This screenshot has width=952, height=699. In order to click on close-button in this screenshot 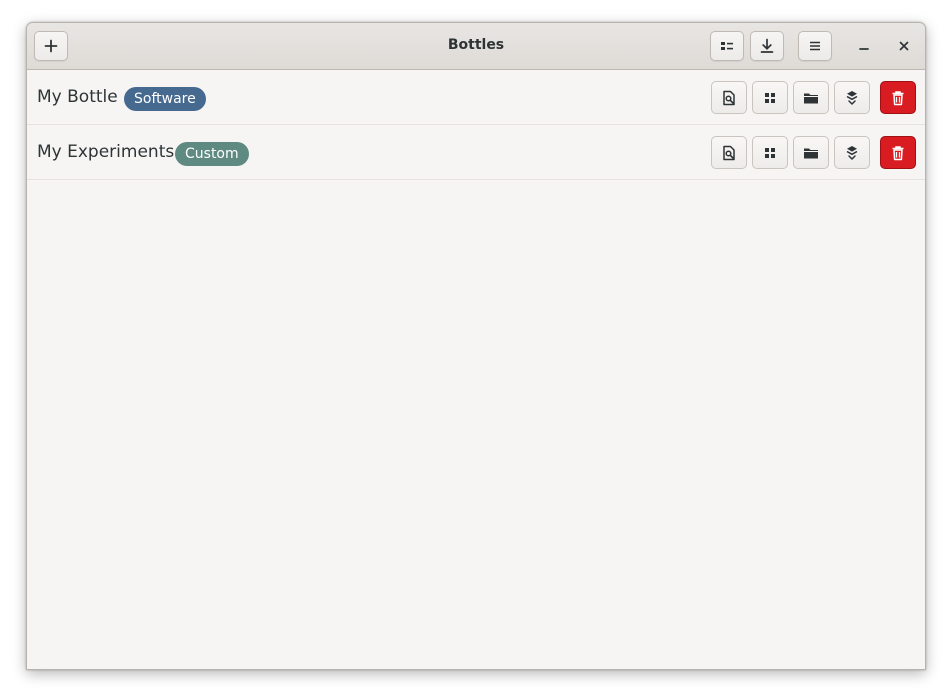, I will do `click(904, 46)`.